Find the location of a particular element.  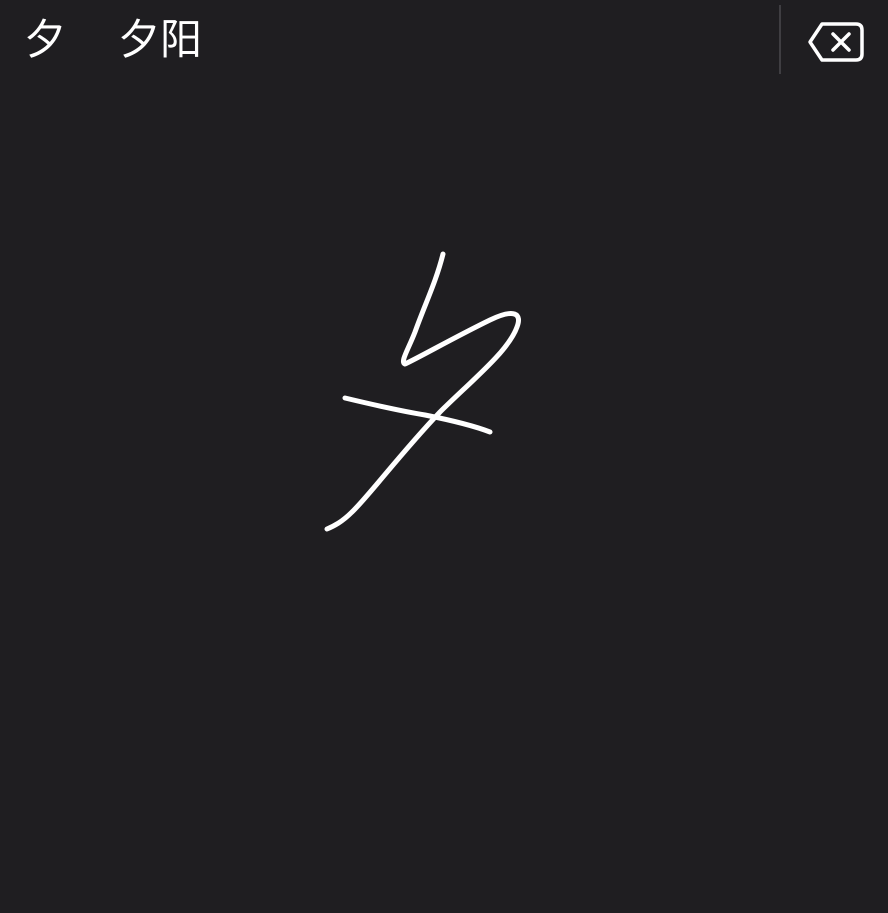

candidate-bar: 夕 夕阳 is located at coordinates (444, 41).